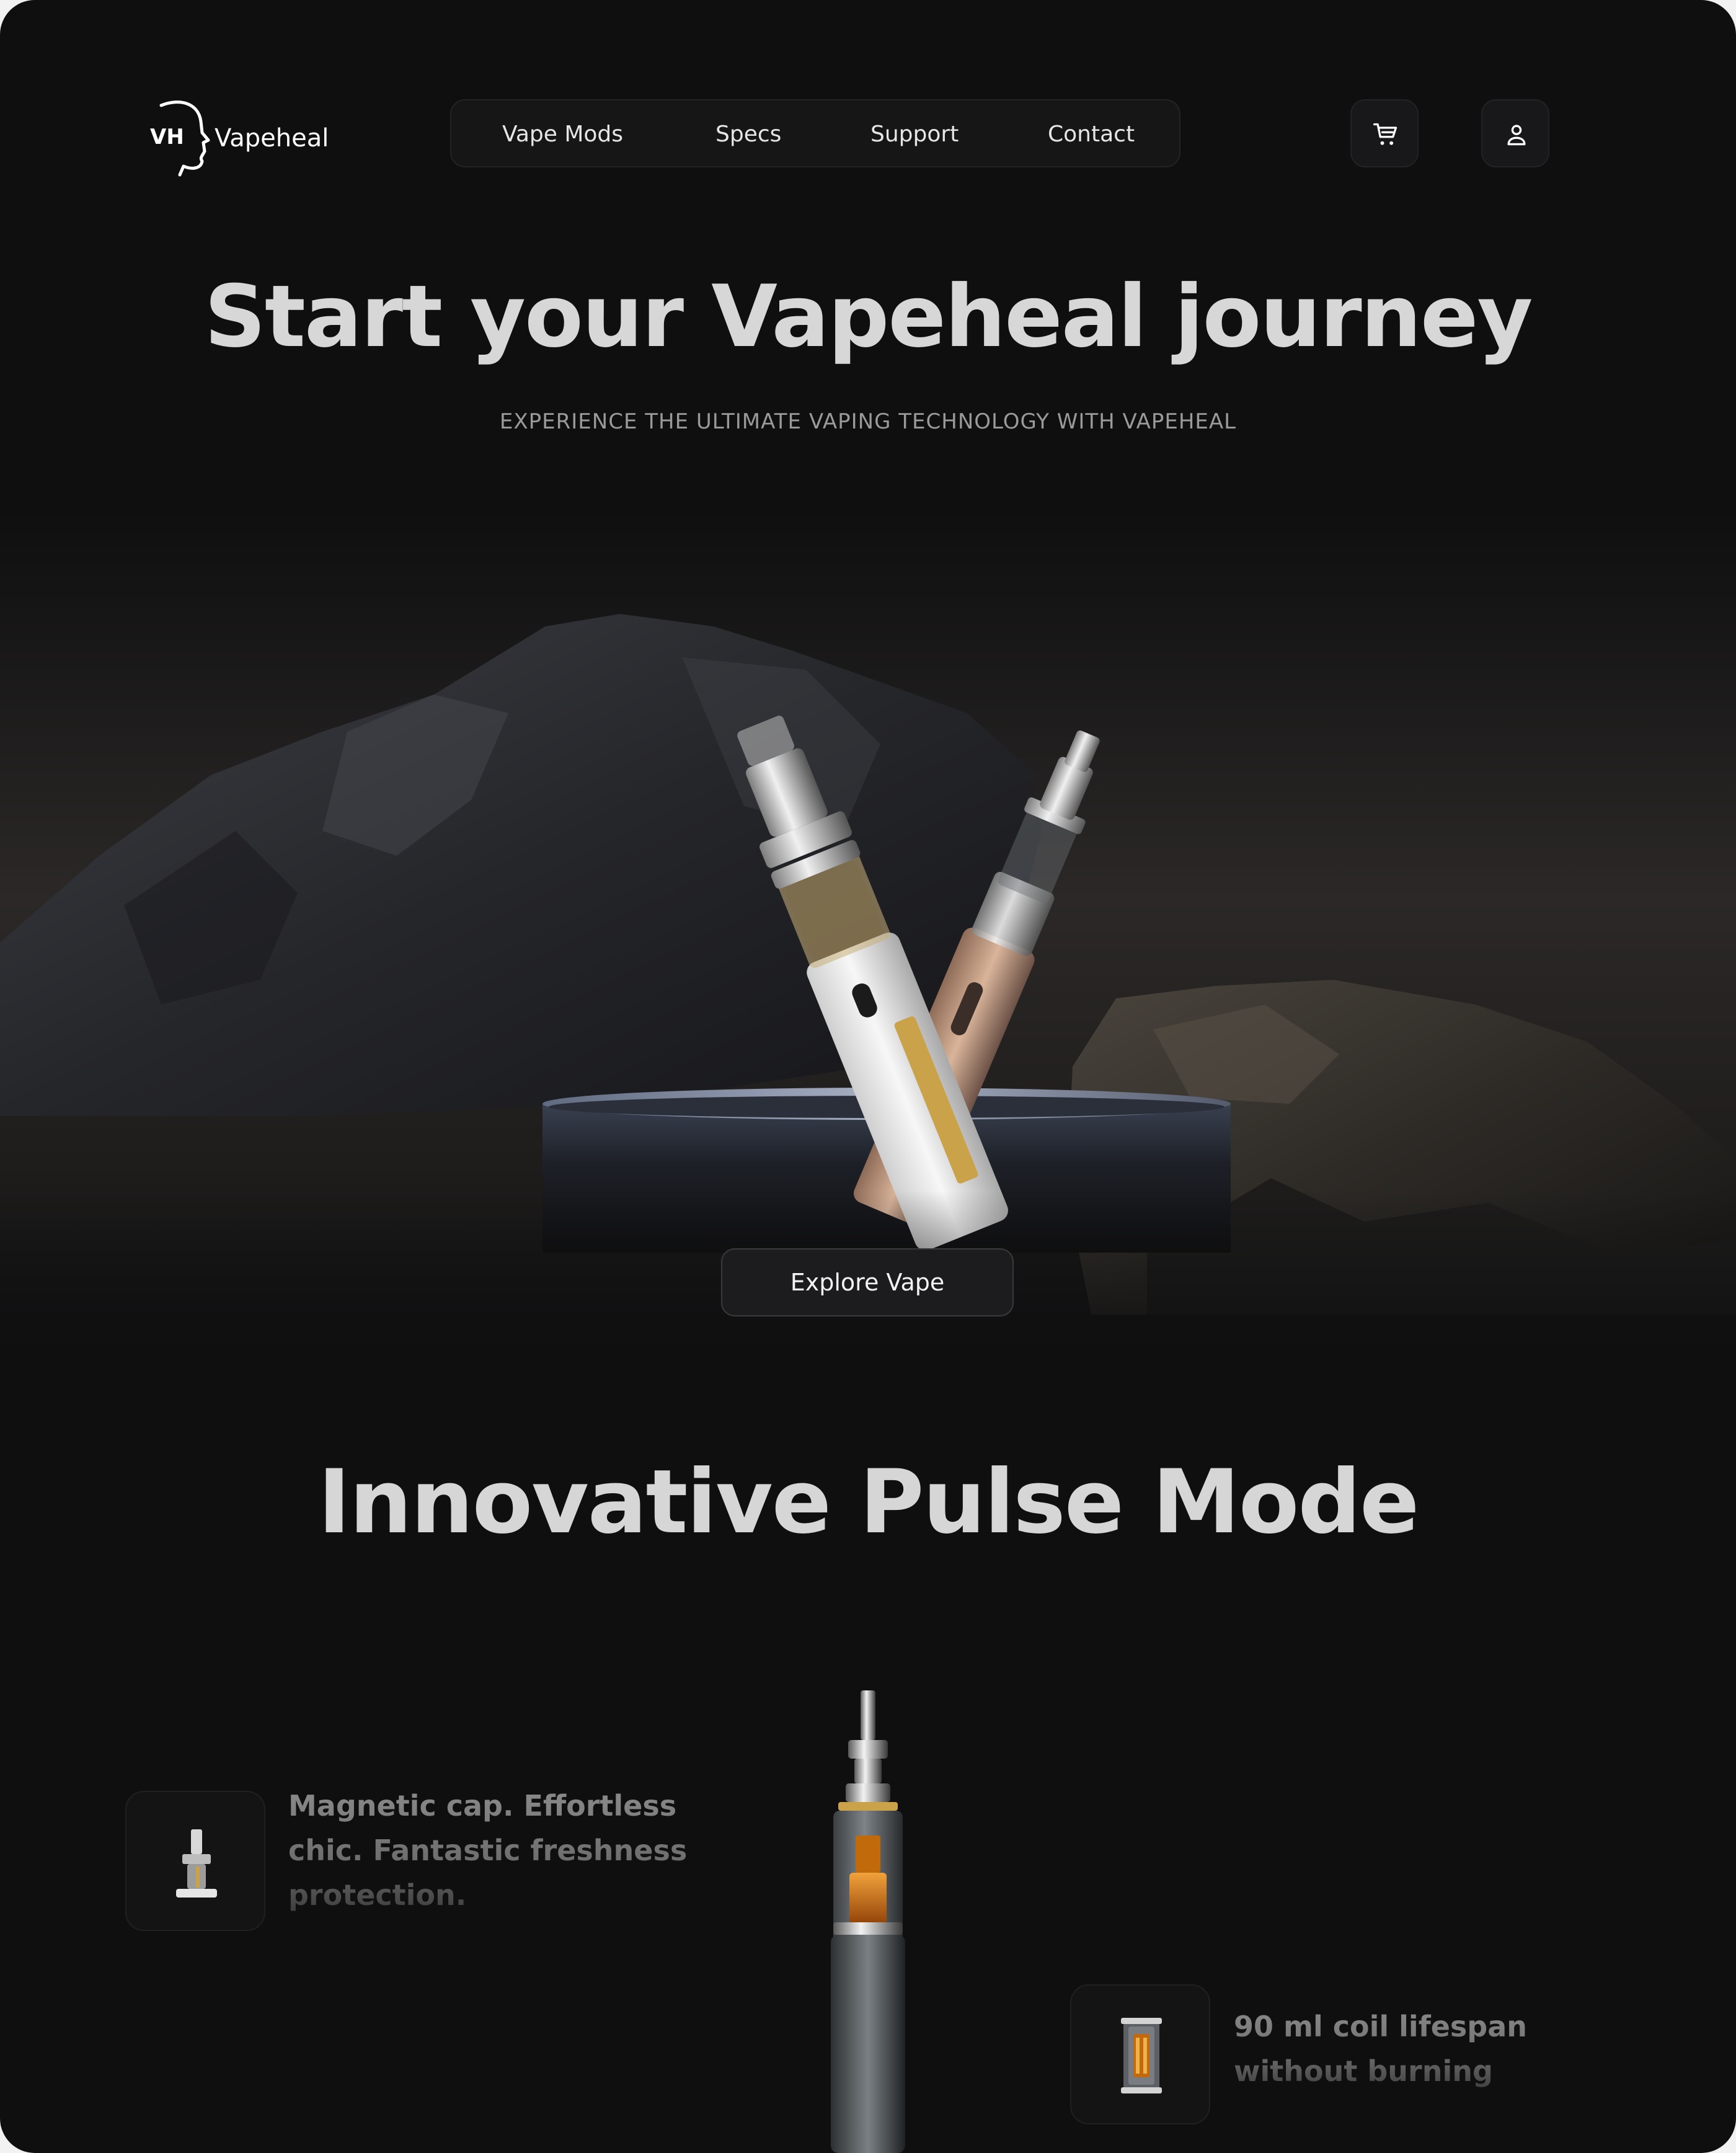  I want to click on cart-button, so click(1384, 133).